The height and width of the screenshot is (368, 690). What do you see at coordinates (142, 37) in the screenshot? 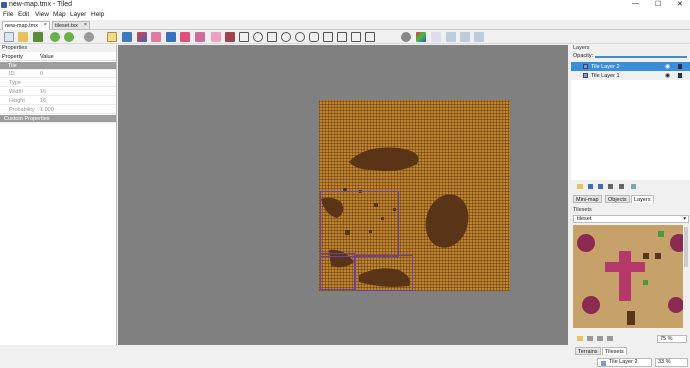
I see `bucket-fill-icon` at bounding box center [142, 37].